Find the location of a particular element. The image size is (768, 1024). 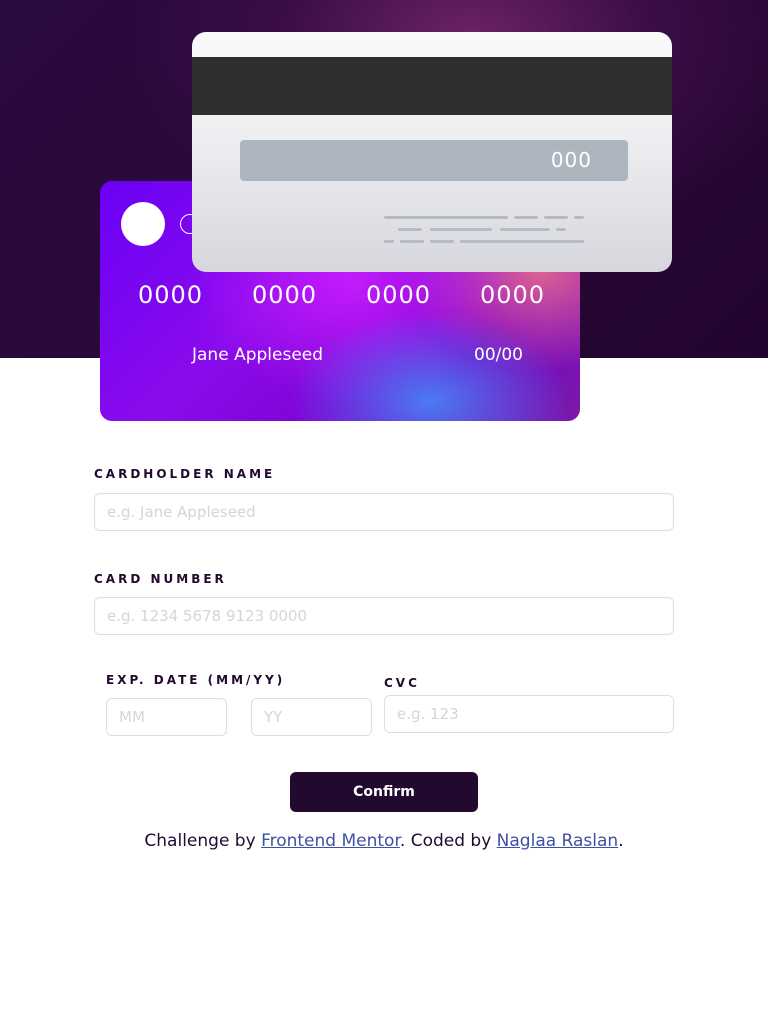

exp-date-label: Exp. Date (MM/YY) is located at coordinates (196, 680).